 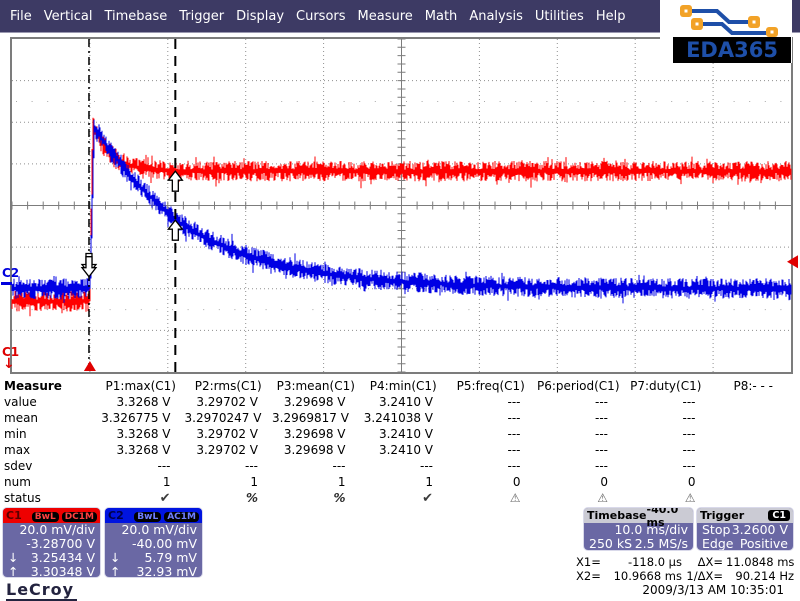 I want to click on measure-cell-mean-p3: 3.2969817 V, so click(x=310, y=418).